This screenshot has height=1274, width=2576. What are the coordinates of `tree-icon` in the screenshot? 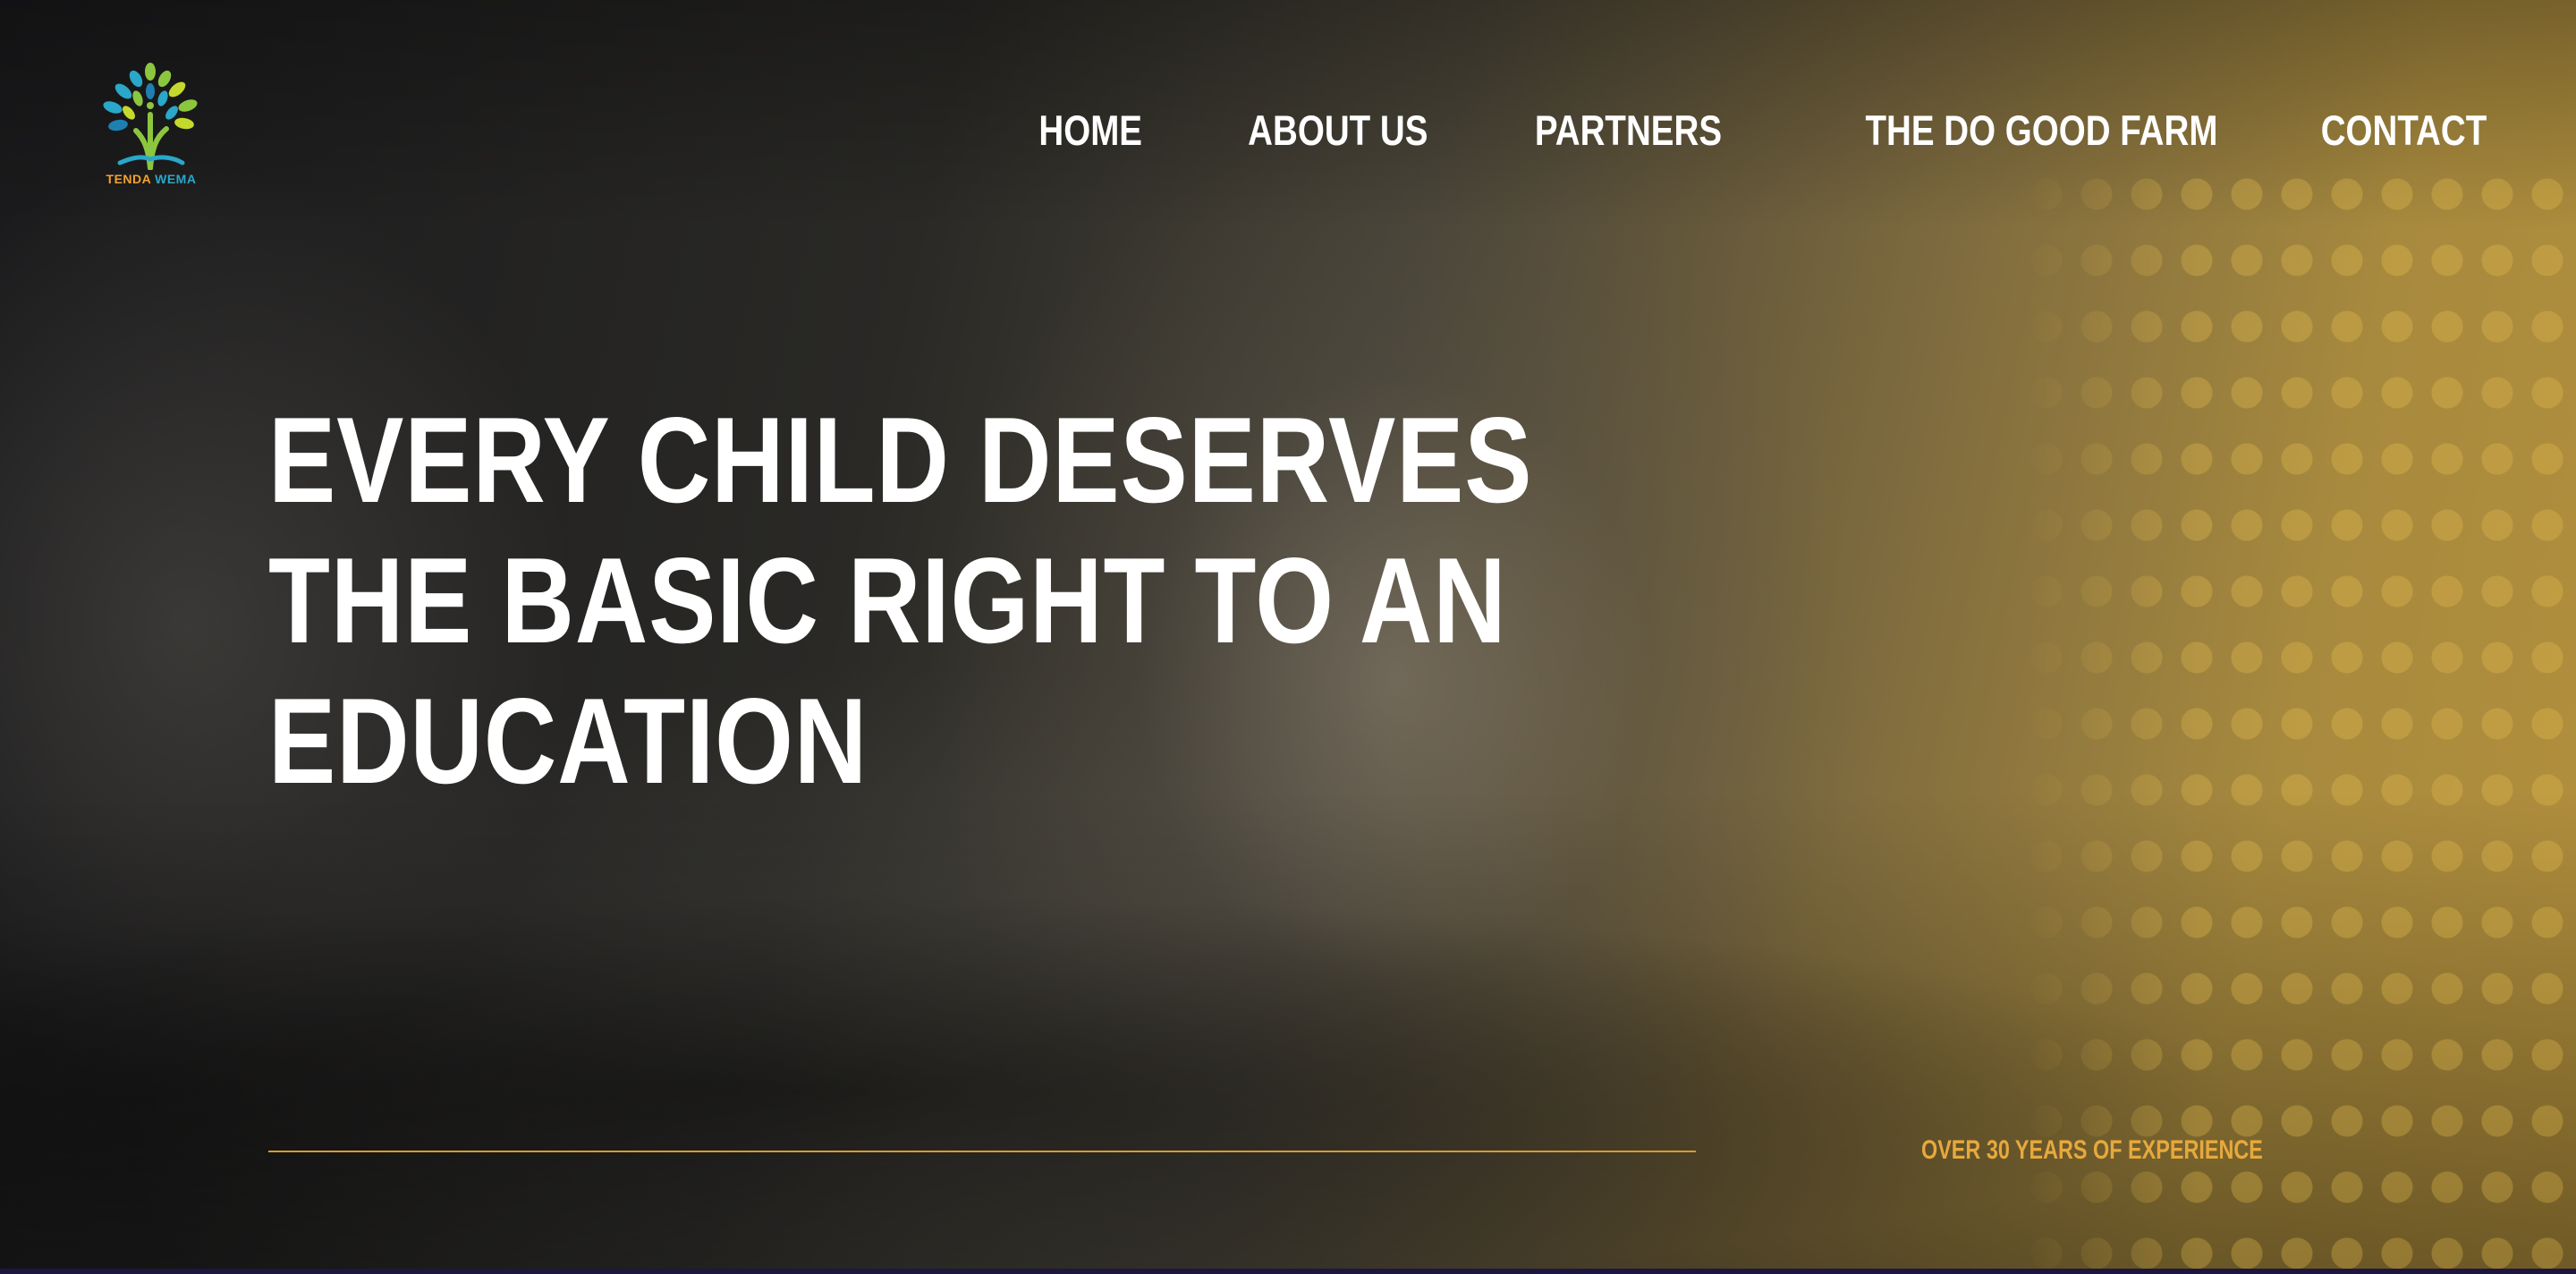 It's located at (150, 116).